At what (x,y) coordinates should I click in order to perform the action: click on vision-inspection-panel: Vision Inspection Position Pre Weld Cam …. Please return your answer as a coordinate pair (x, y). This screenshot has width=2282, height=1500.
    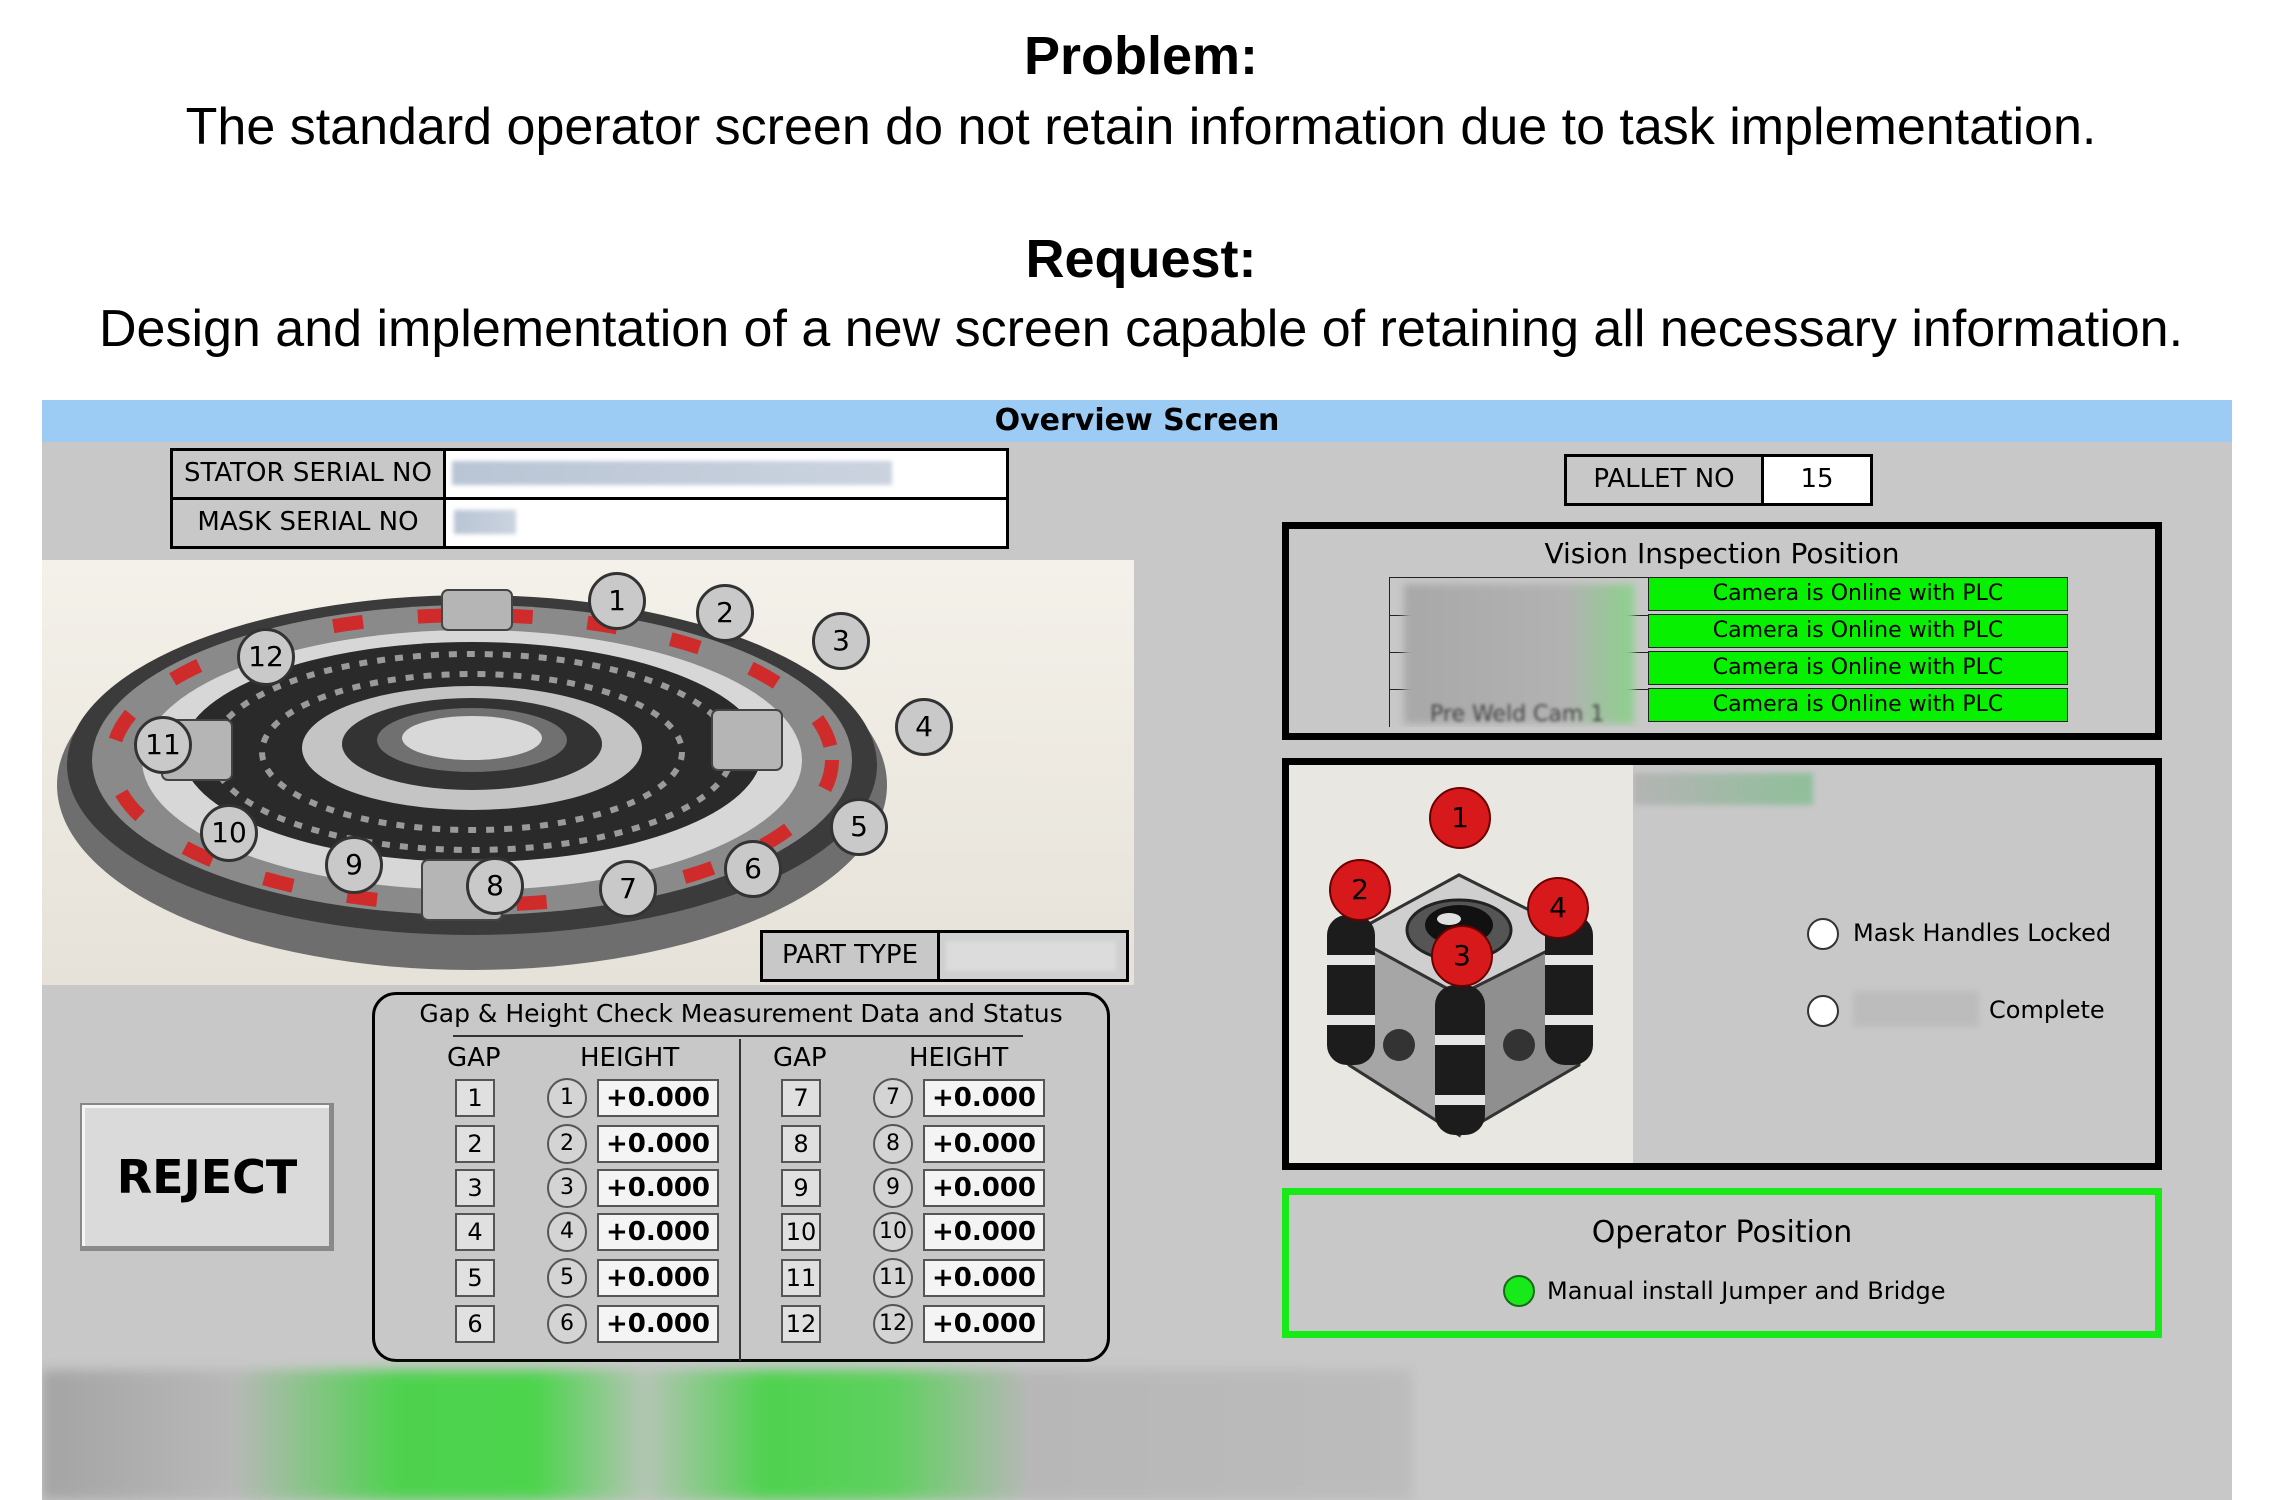
    Looking at the image, I should click on (1722, 631).